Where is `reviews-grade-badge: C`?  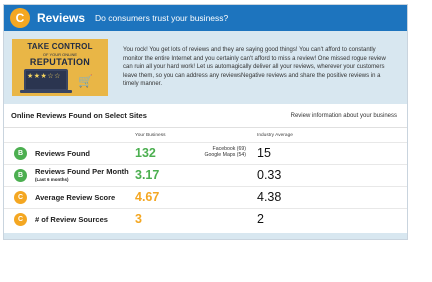
reviews-grade-badge: C is located at coordinates (20, 18).